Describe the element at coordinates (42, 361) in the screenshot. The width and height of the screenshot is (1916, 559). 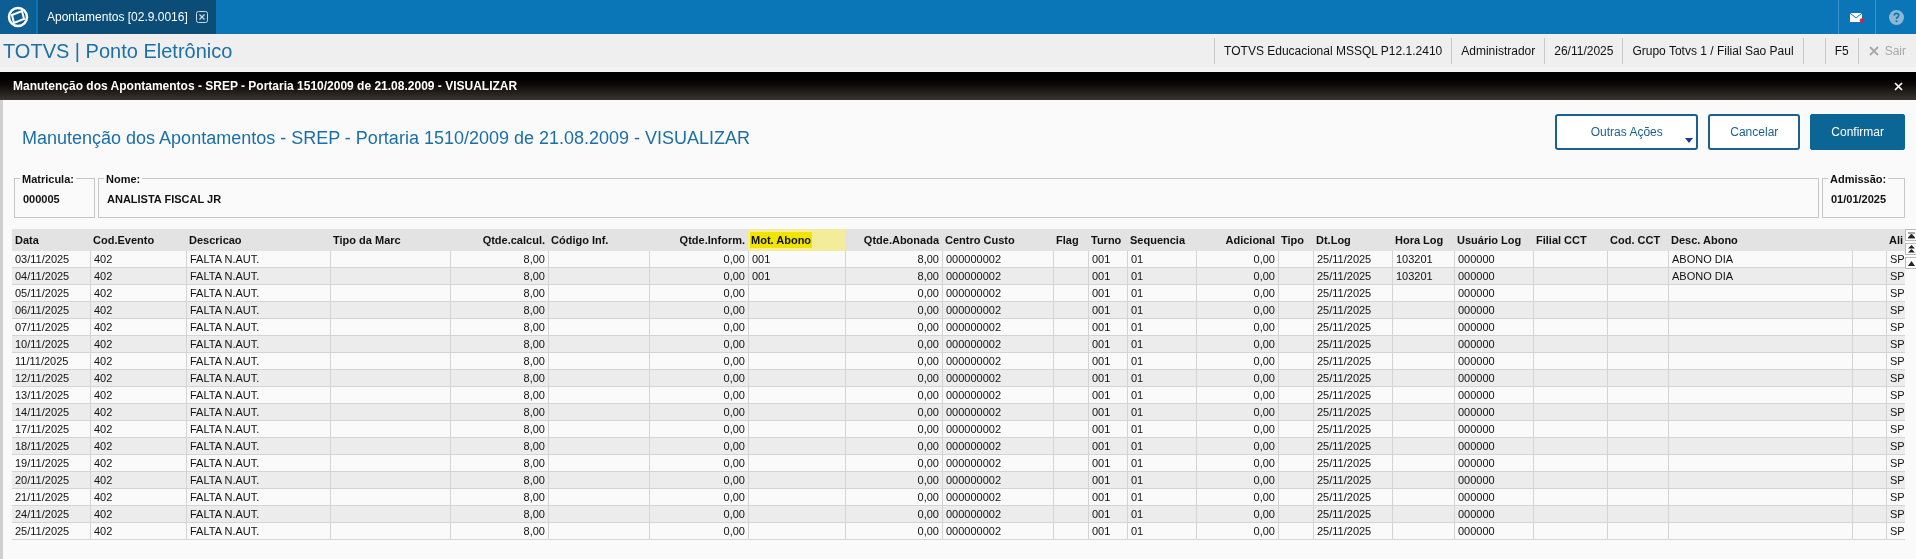
I see `table-cell: 11/11/2025` at that location.